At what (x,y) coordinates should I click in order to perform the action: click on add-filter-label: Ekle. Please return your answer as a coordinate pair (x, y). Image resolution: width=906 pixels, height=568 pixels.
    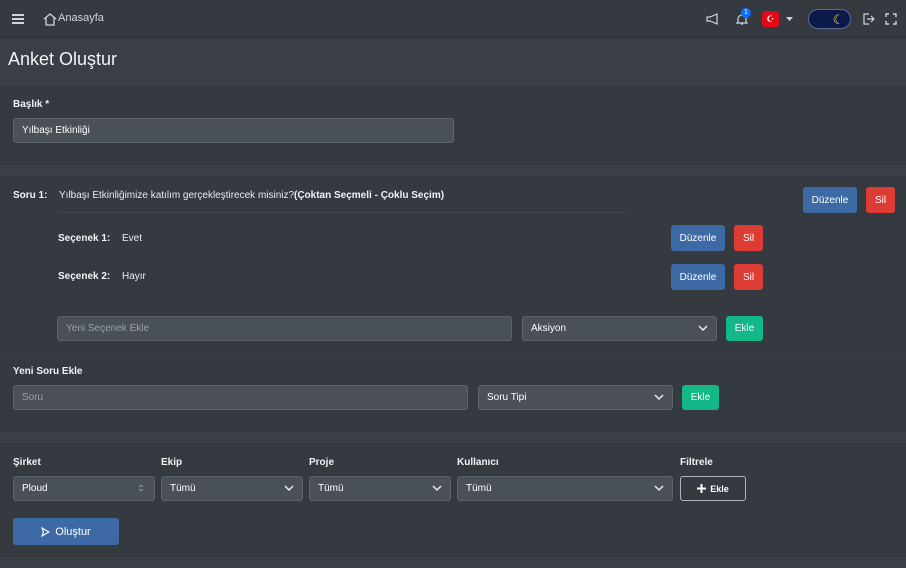
    Looking at the image, I should click on (719, 488).